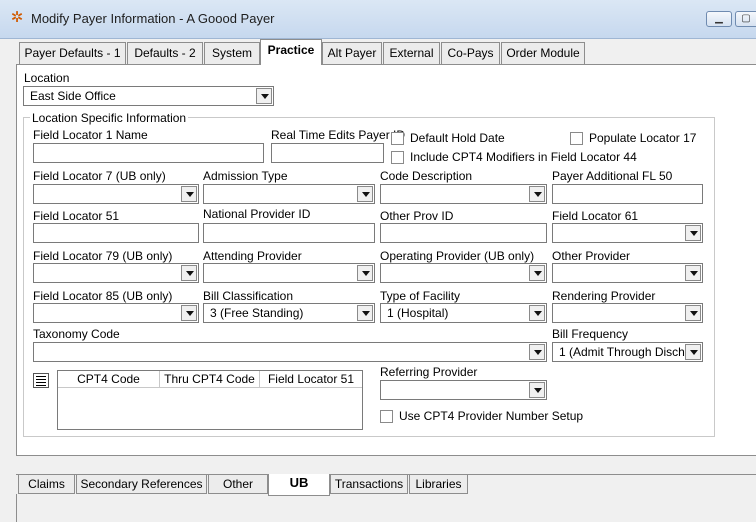  I want to click on taxonomy-code-label: Taxonomy Code, so click(76, 334).